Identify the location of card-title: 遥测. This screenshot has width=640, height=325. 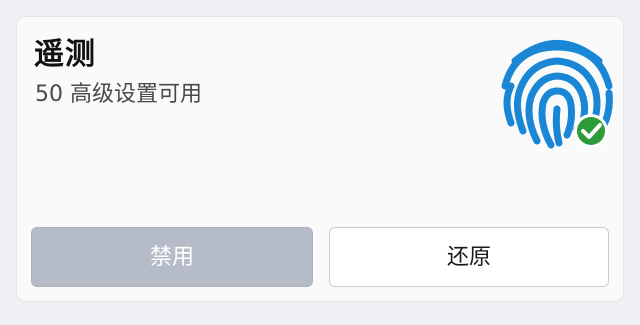
(65, 54).